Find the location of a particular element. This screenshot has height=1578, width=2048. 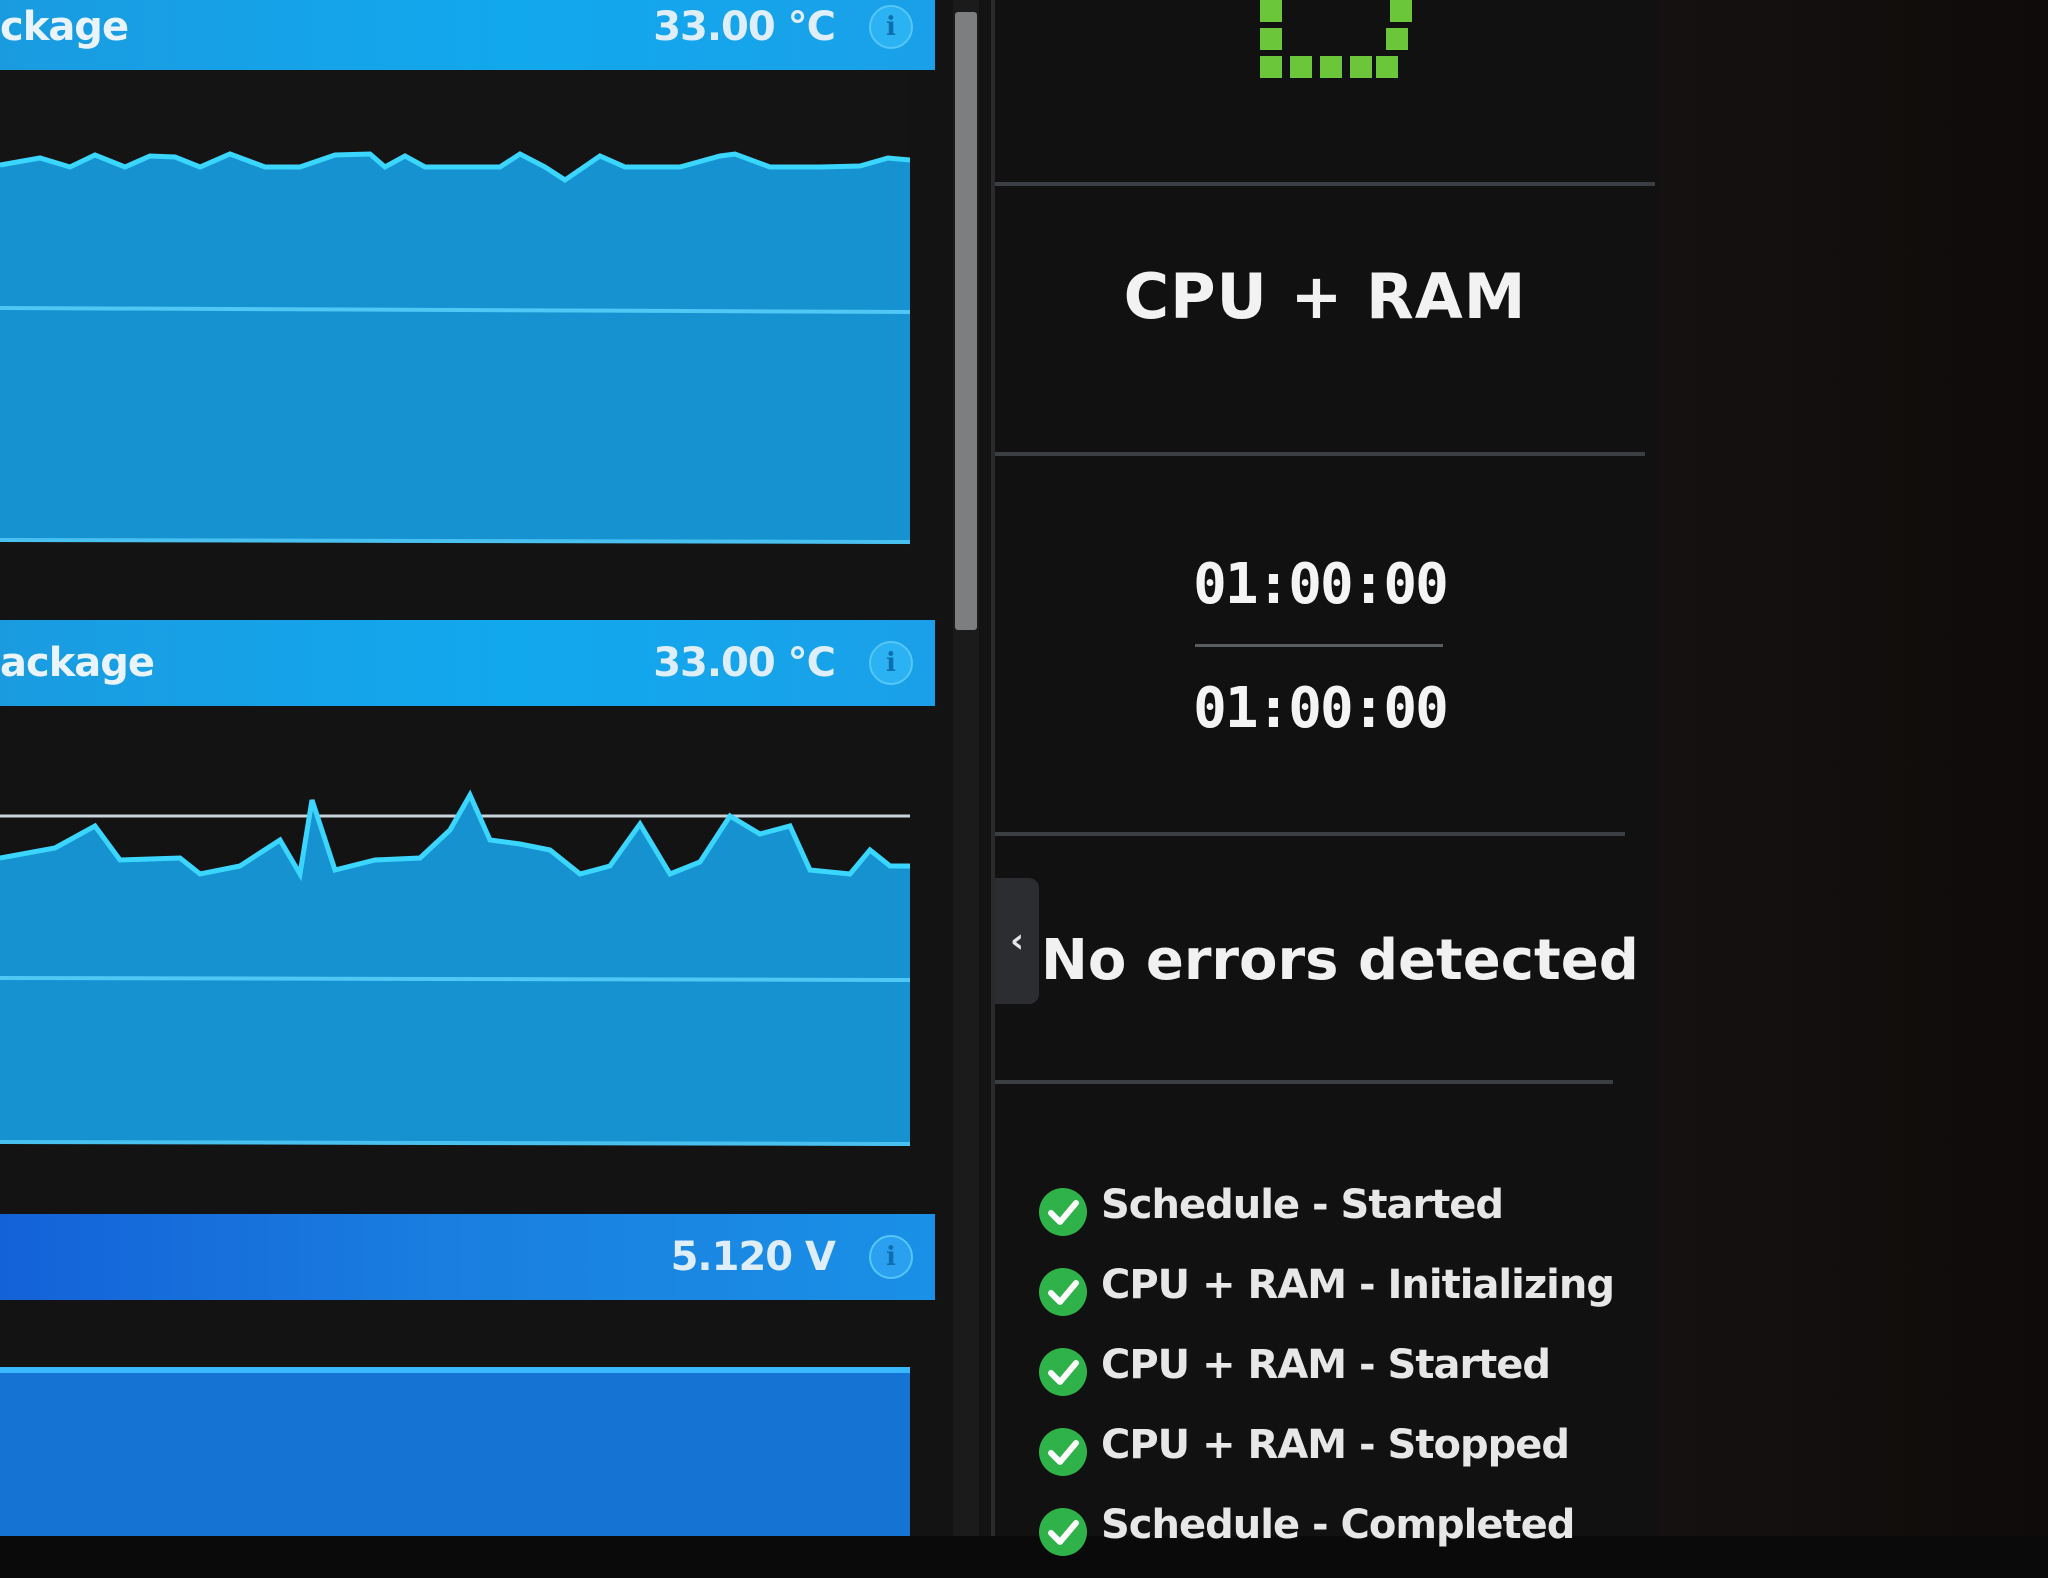

log-text: CPU + RAM - Initializing is located at coordinates (1358, 1285).